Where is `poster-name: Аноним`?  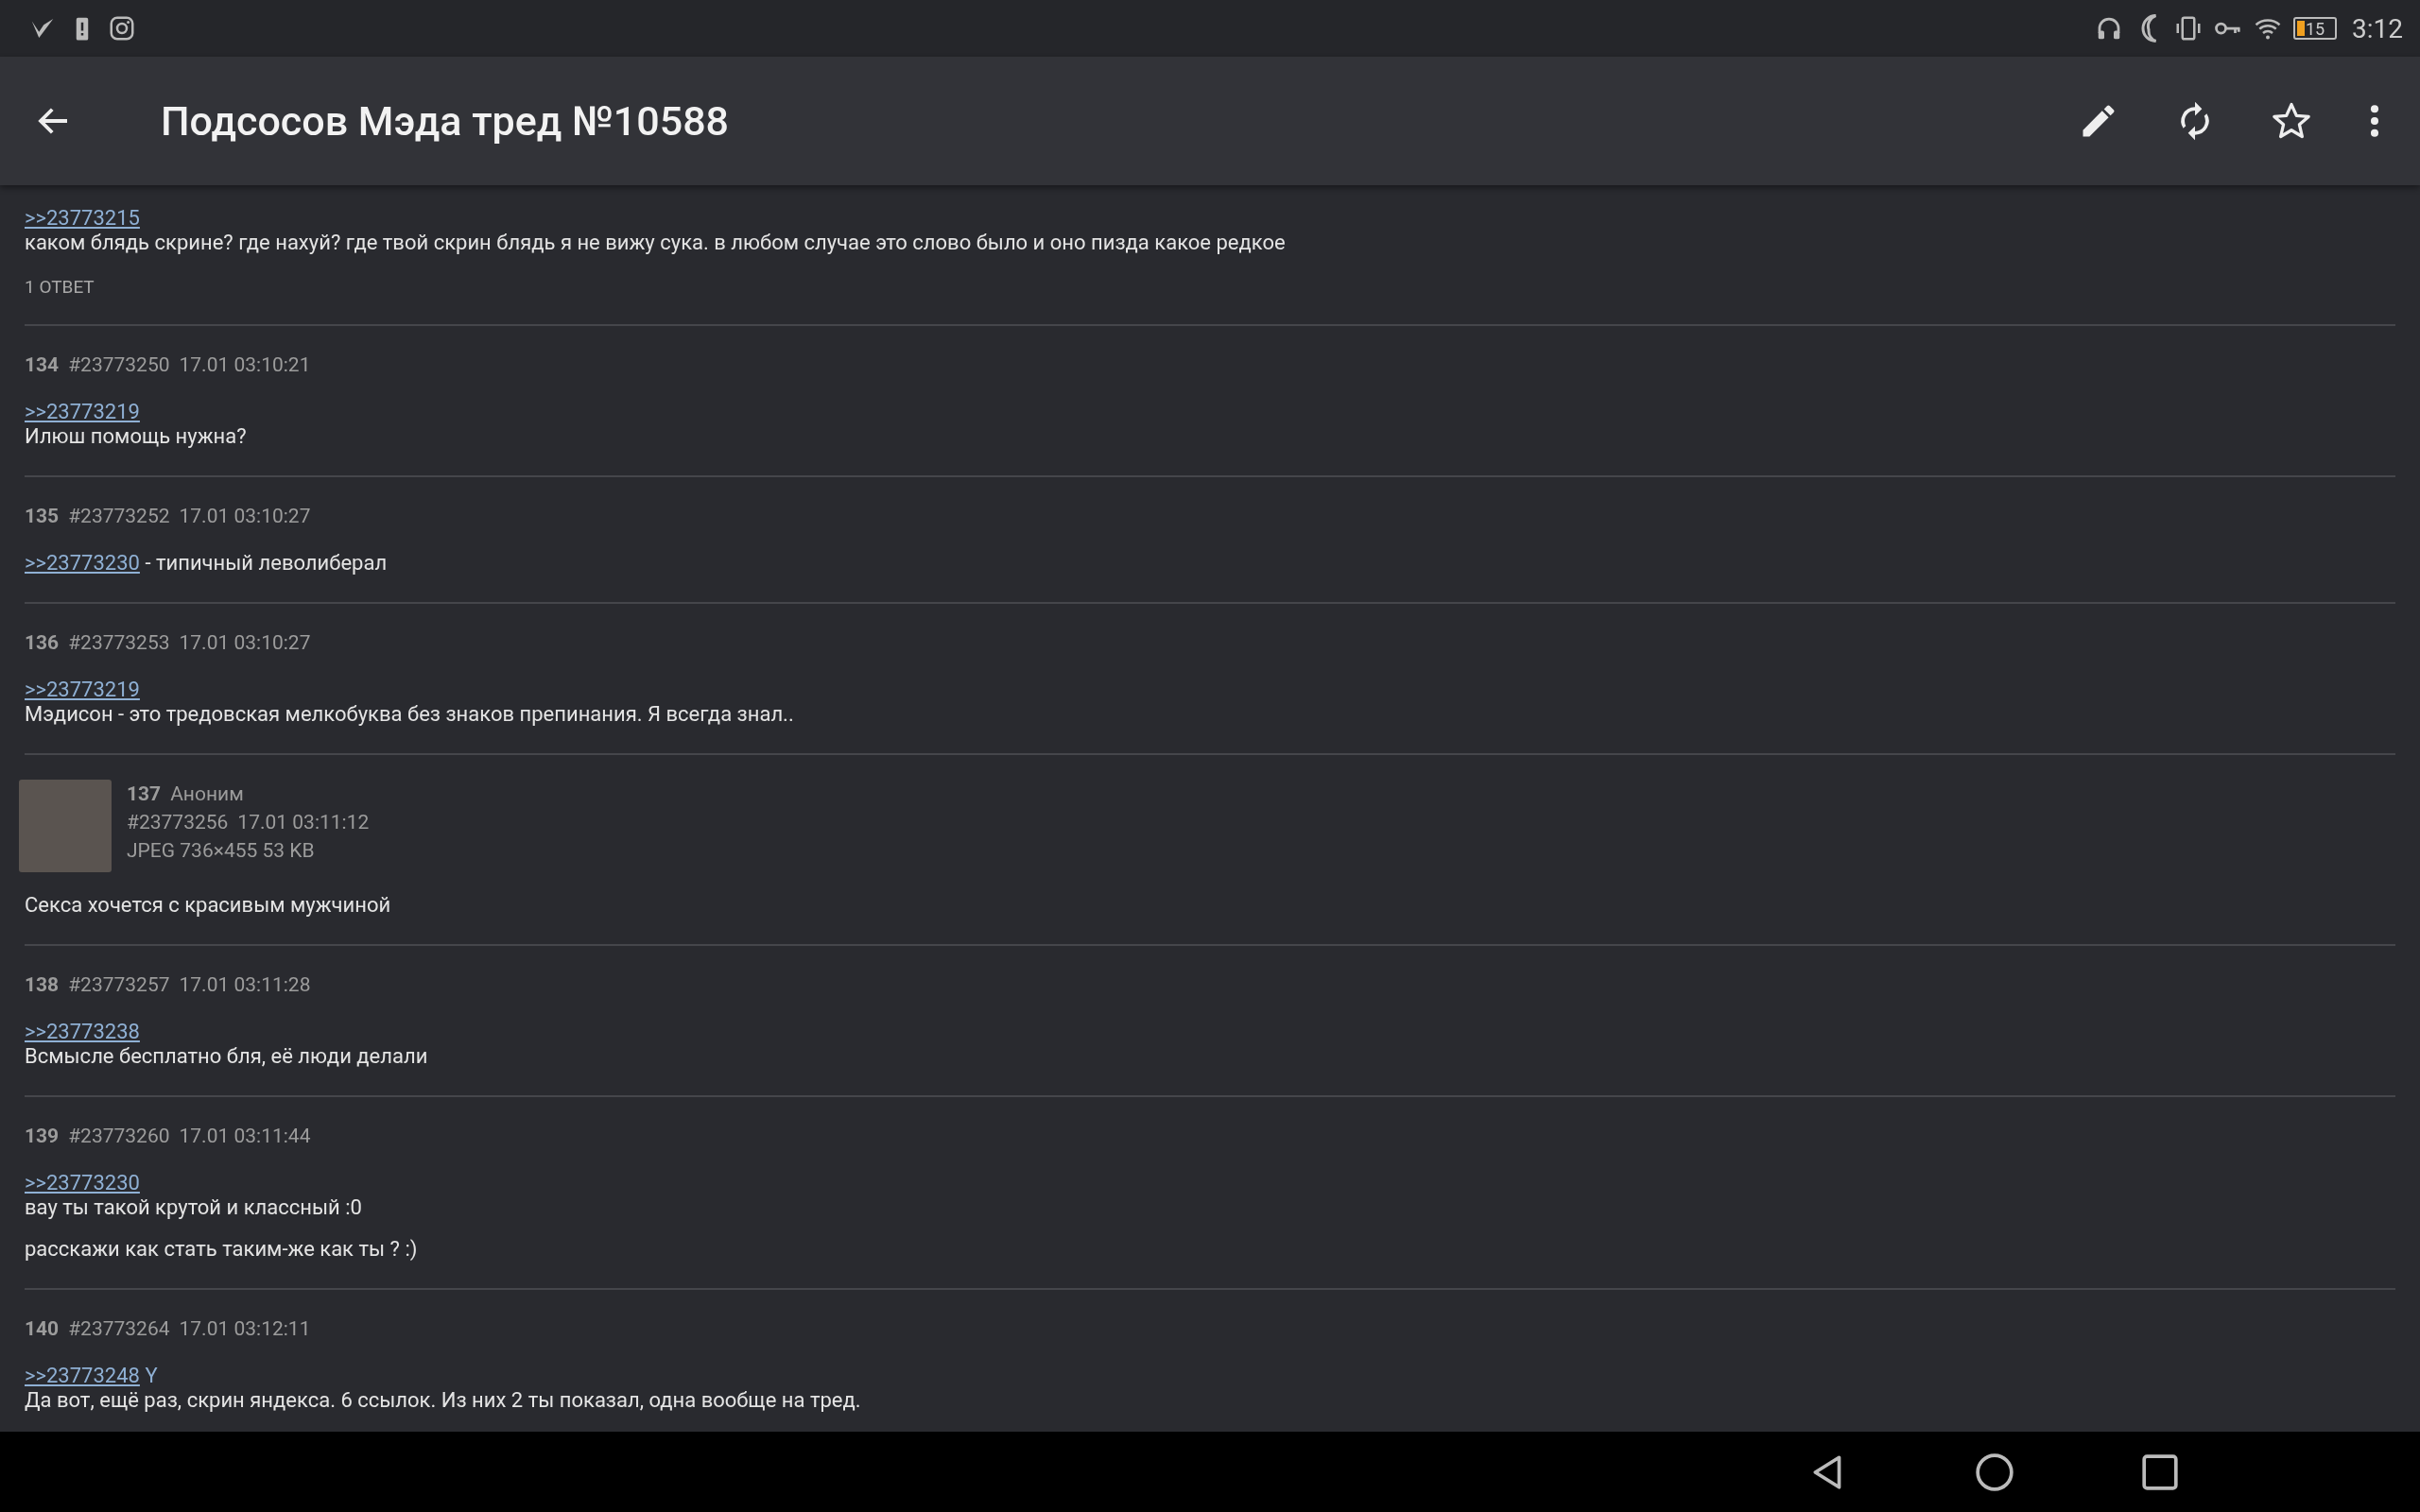 poster-name: Аноним is located at coordinates (207, 794).